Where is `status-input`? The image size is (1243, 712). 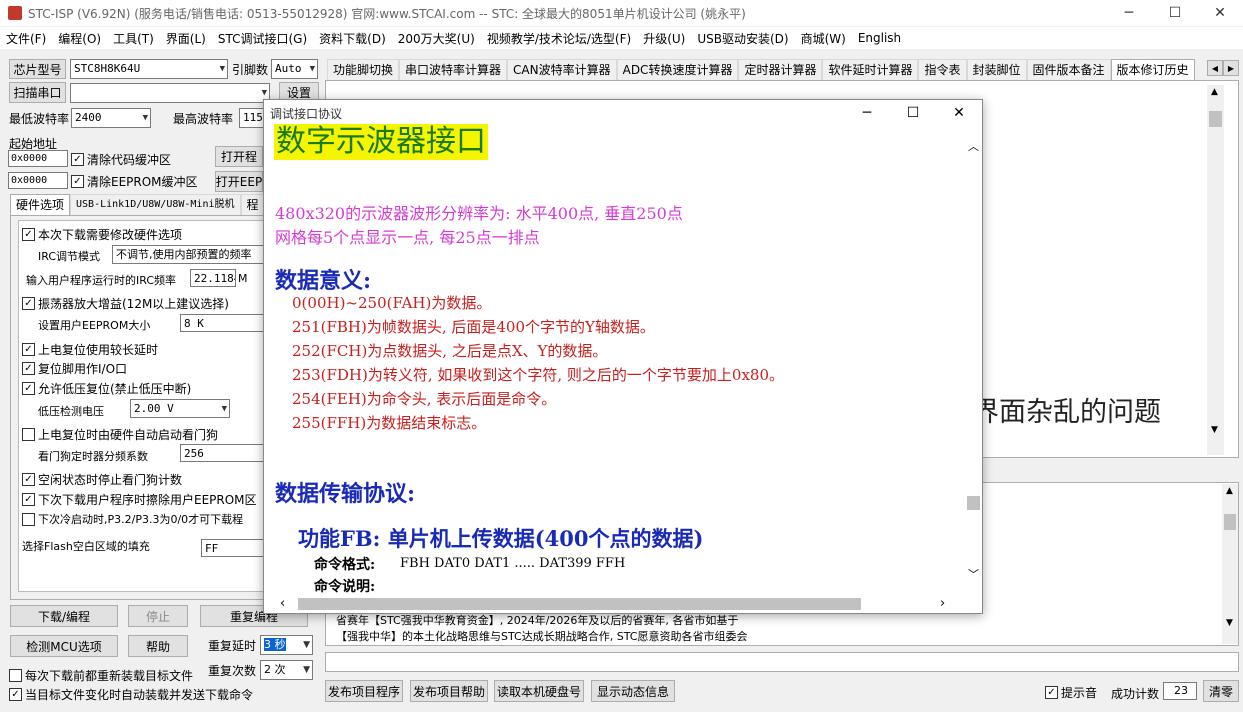
status-input is located at coordinates (782, 662).